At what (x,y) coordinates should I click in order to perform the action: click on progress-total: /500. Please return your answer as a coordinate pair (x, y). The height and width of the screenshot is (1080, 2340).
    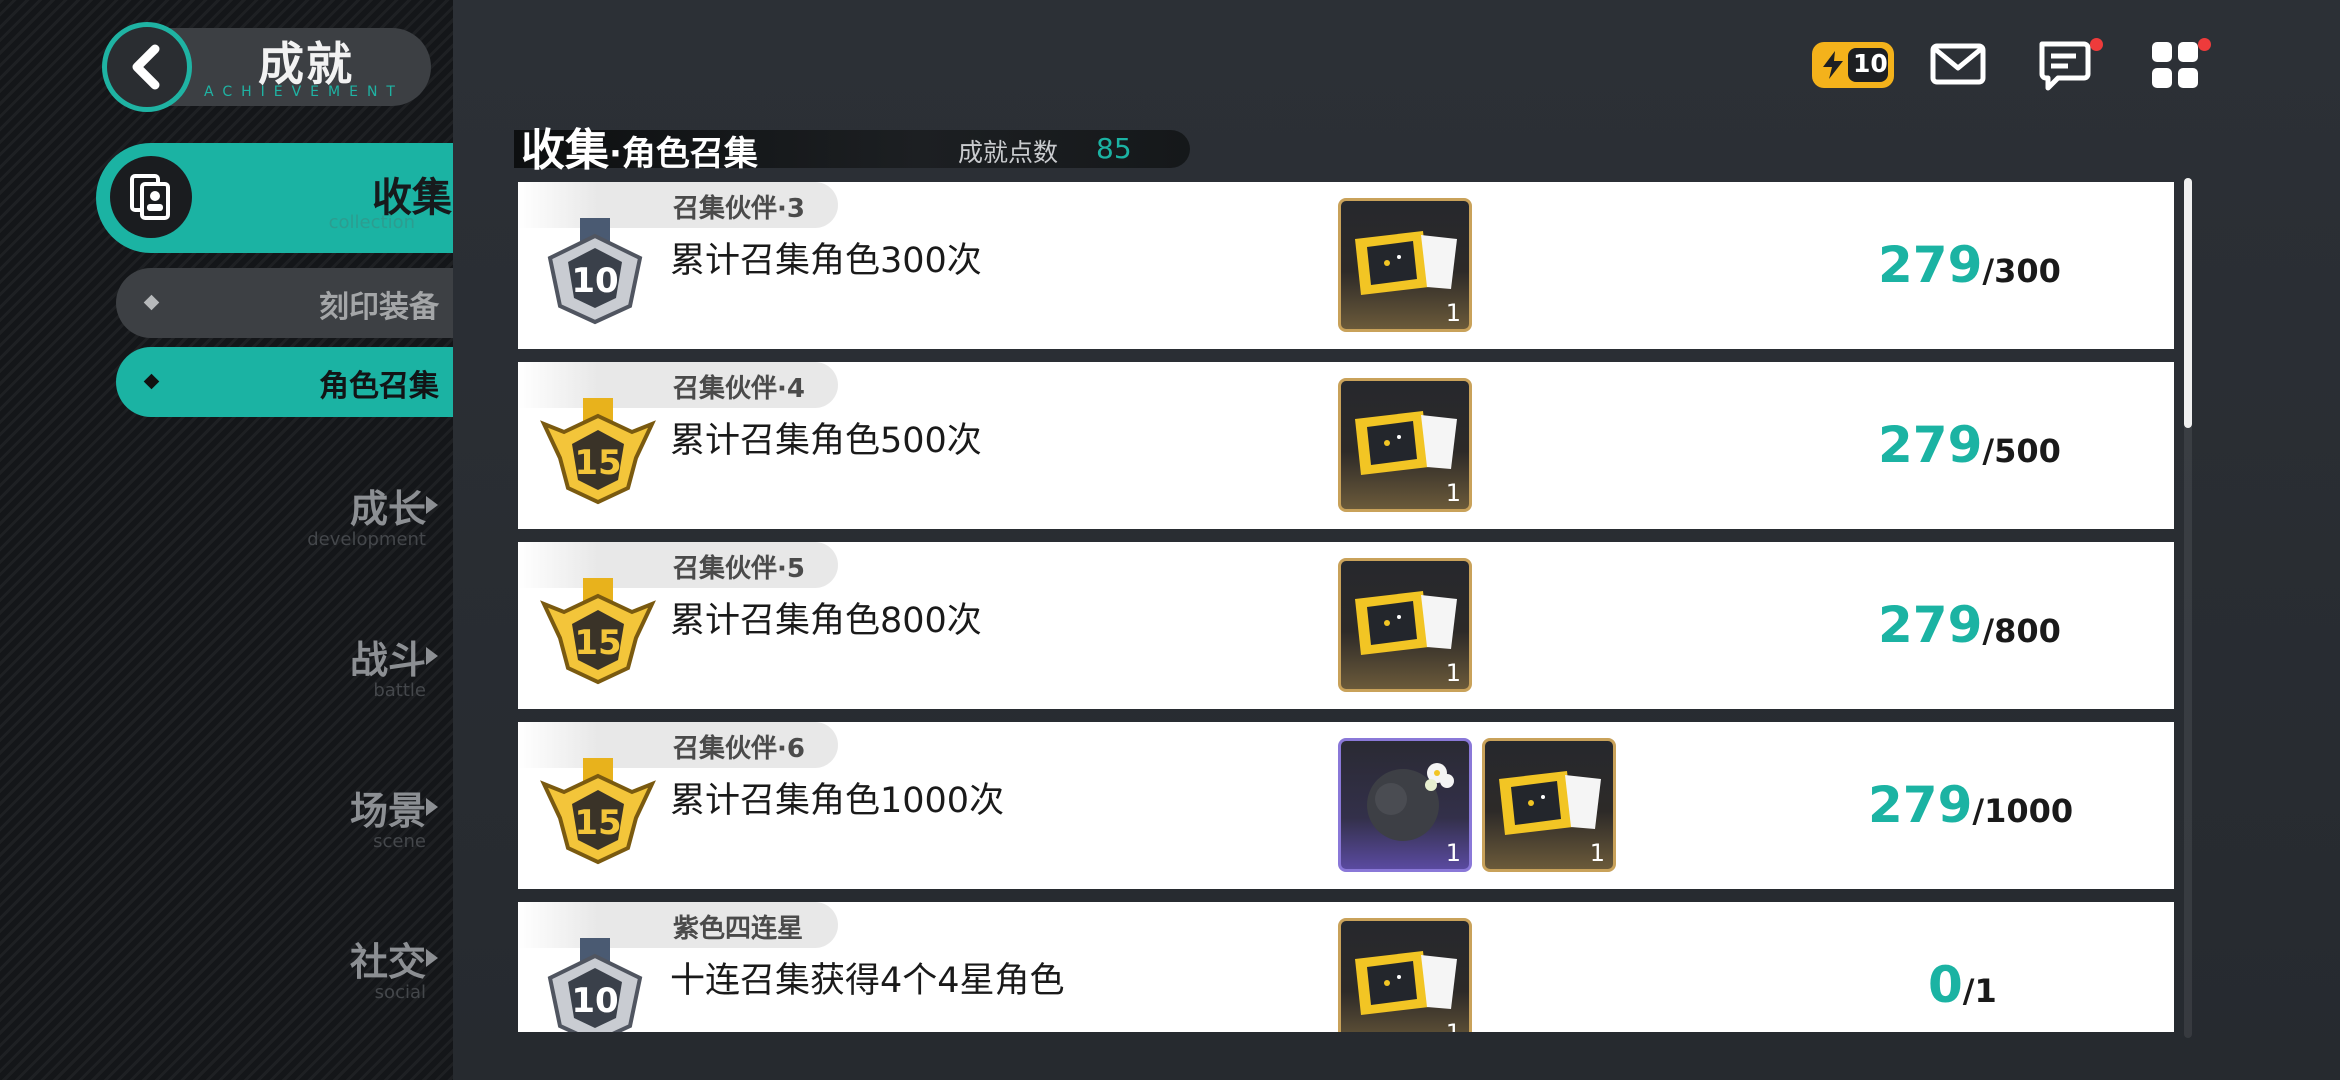
    Looking at the image, I should click on (2021, 451).